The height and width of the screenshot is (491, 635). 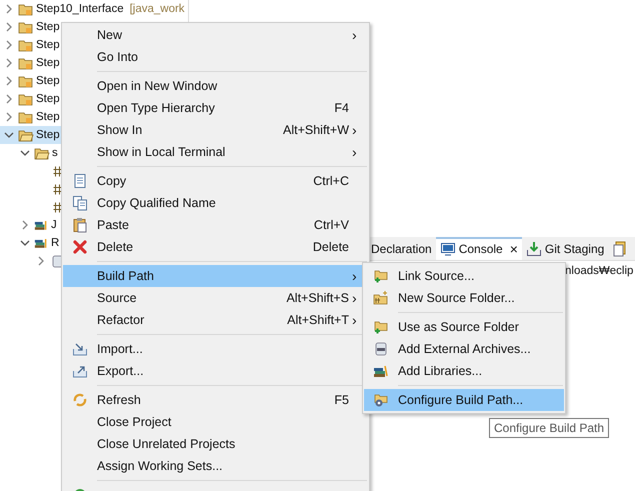 What do you see at coordinates (157, 9) in the screenshot?
I see `workspace-label: [java_work` at bounding box center [157, 9].